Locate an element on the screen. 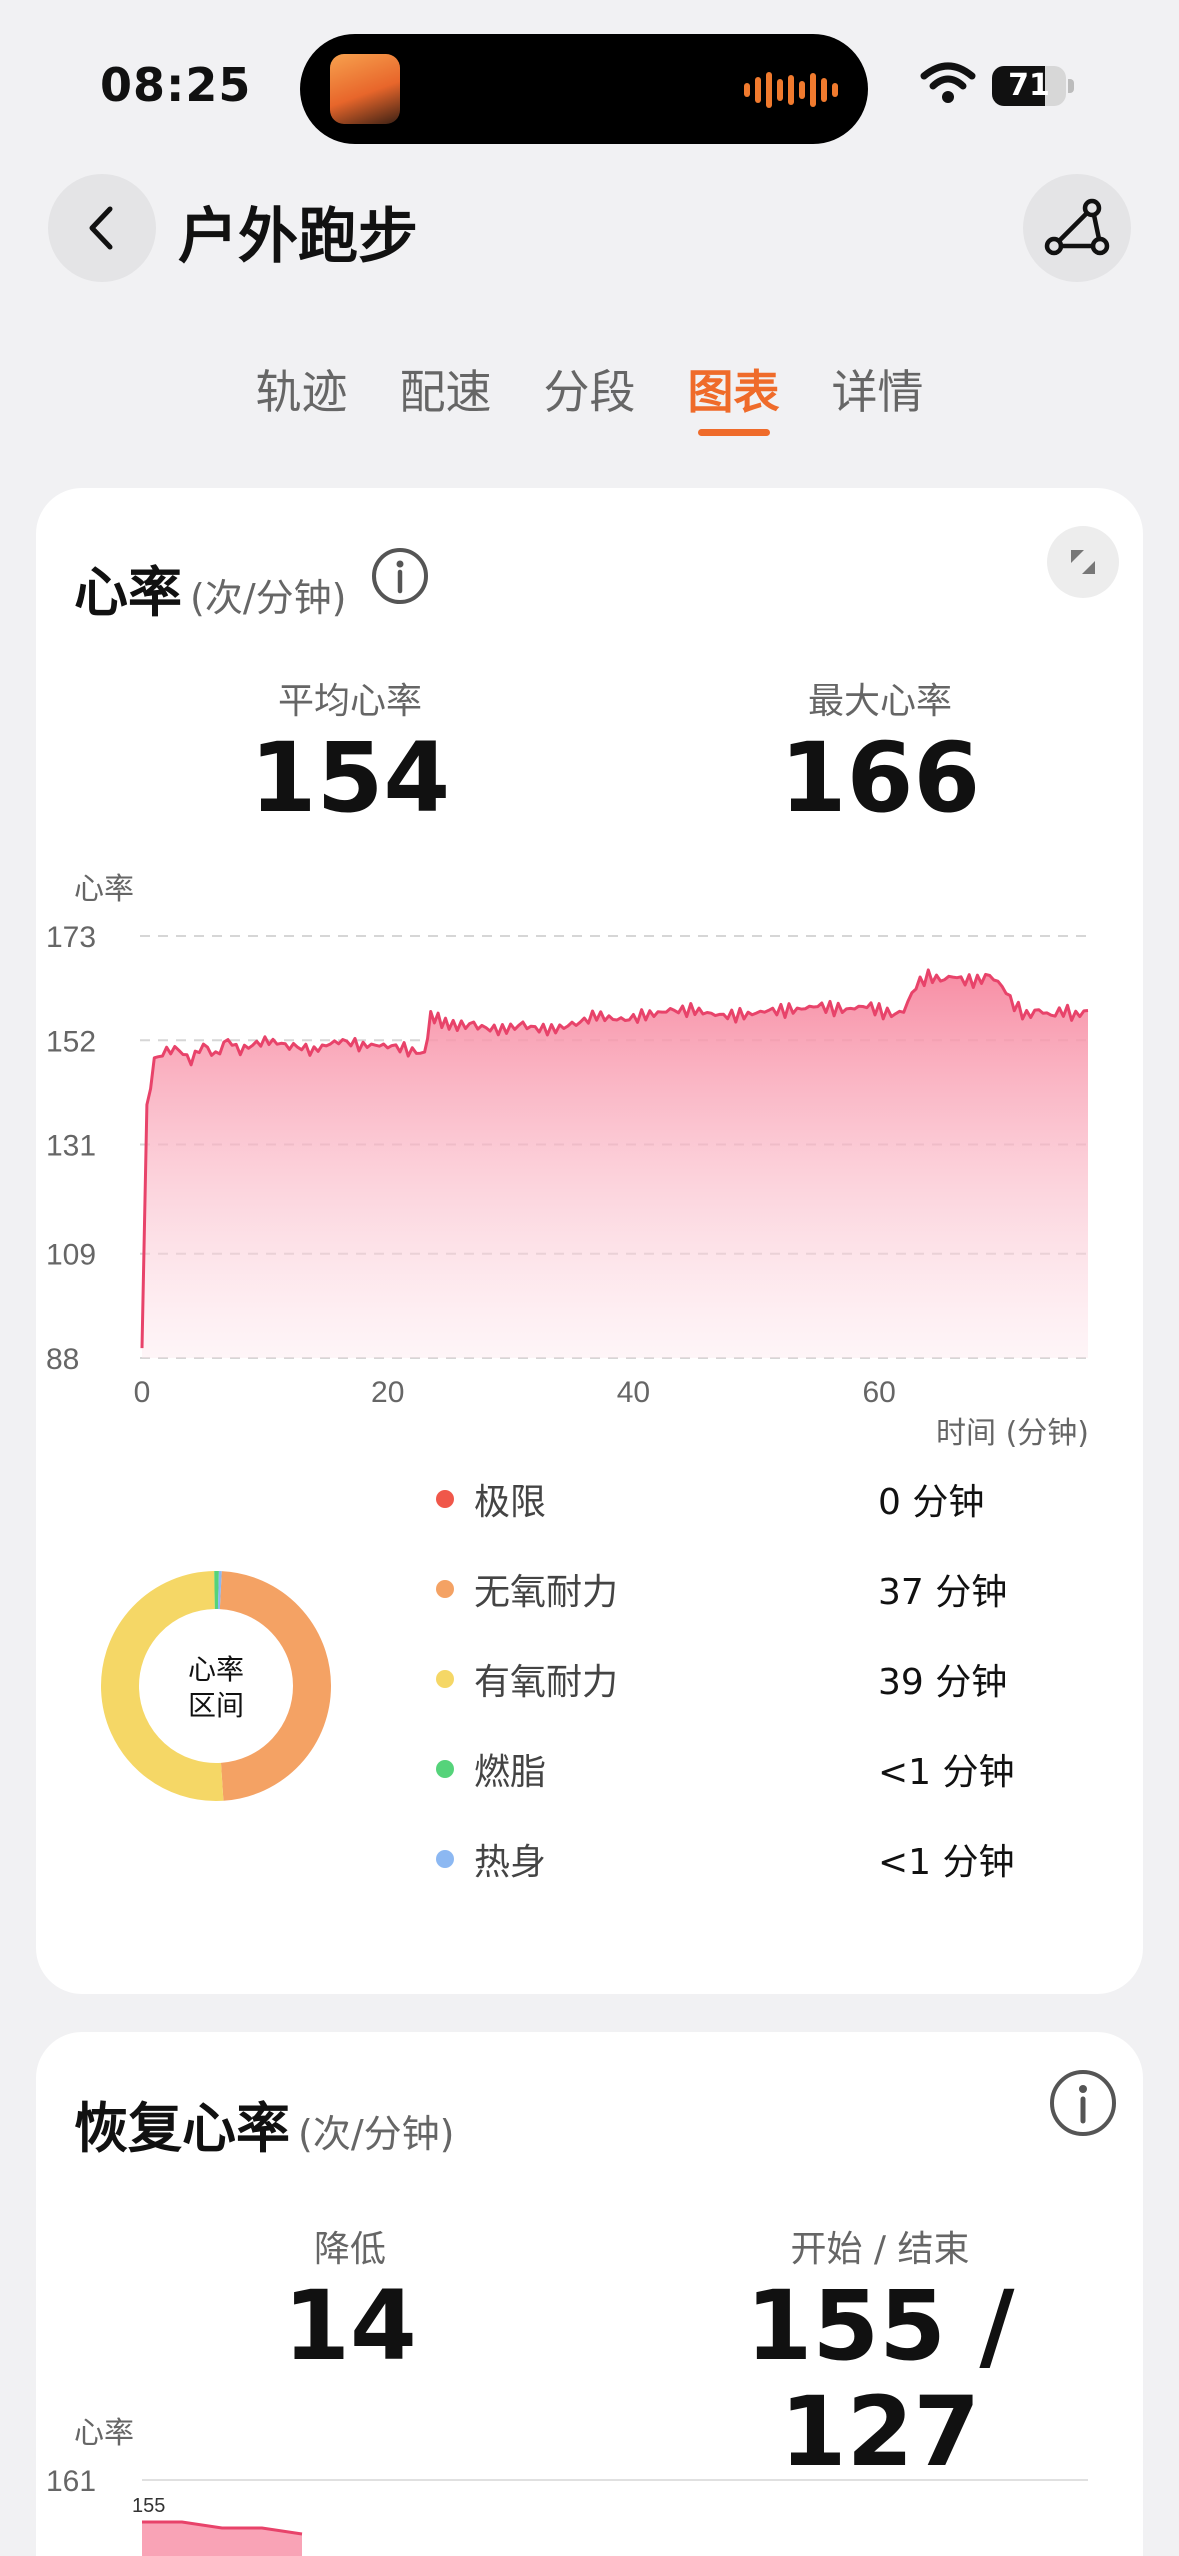 The image size is (1179, 2556). status-time: 08:25 is located at coordinates (176, 85).